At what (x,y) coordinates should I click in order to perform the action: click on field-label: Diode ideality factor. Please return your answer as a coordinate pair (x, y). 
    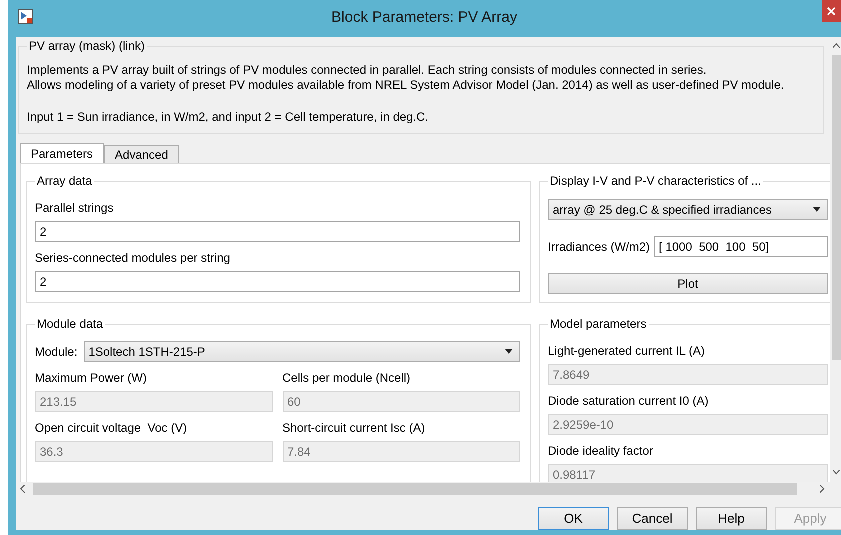
    Looking at the image, I should click on (601, 451).